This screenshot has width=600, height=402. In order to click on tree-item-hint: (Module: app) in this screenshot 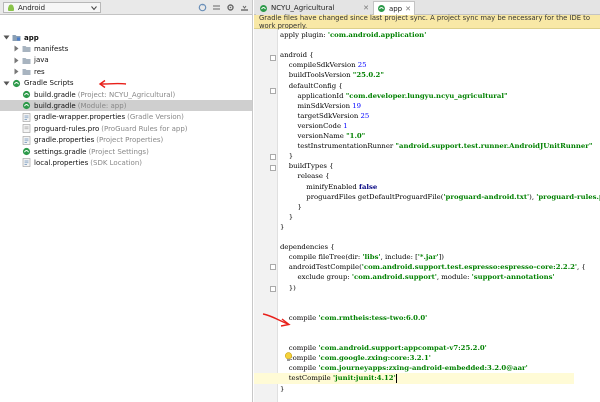, I will do `click(102, 105)`.